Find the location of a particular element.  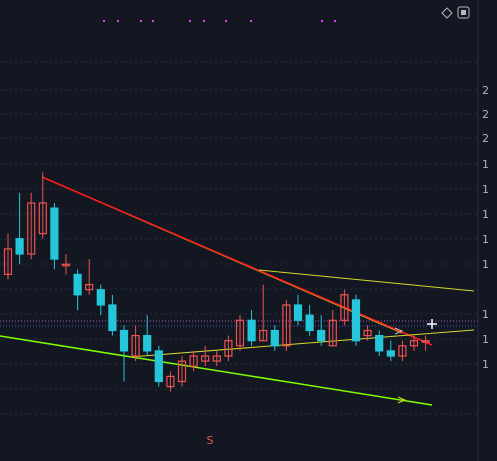

price-axis: 2 2 2 1 1 1 1 1 1 1 1 is located at coordinates (483, 230).